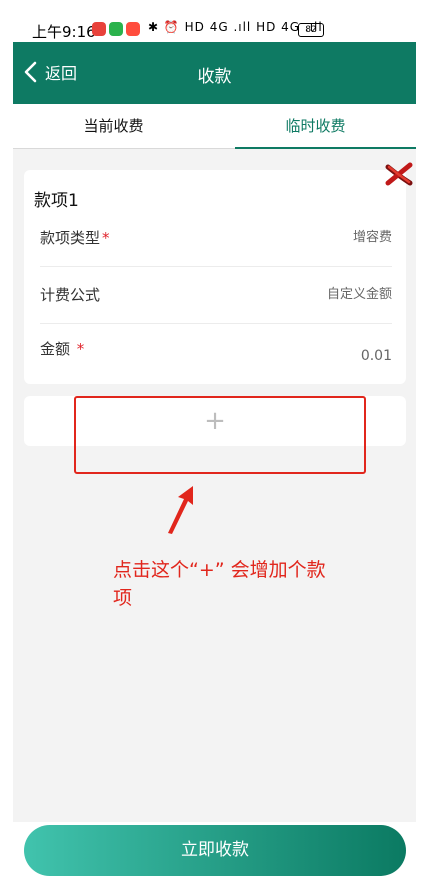 The height and width of the screenshot is (892, 430). I want to click on tab-bar: 当前收费 临时收费, so click(214, 126).